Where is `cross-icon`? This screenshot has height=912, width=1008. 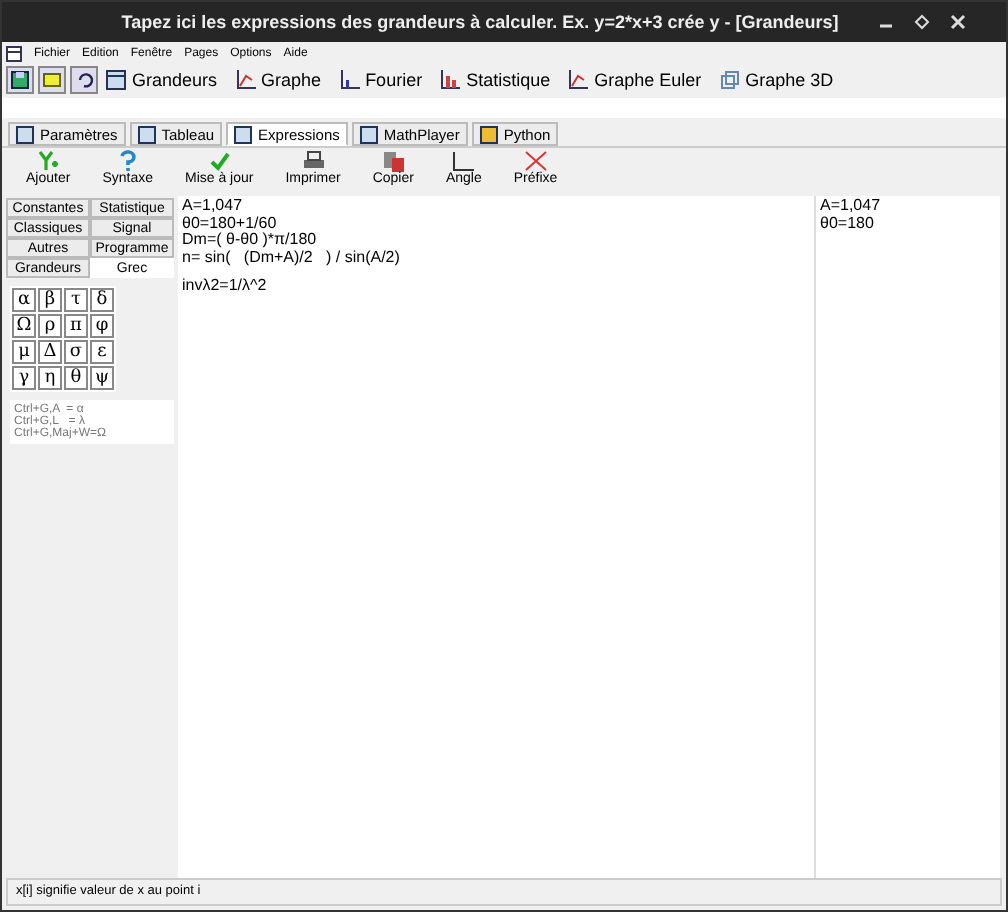 cross-icon is located at coordinates (535, 161).